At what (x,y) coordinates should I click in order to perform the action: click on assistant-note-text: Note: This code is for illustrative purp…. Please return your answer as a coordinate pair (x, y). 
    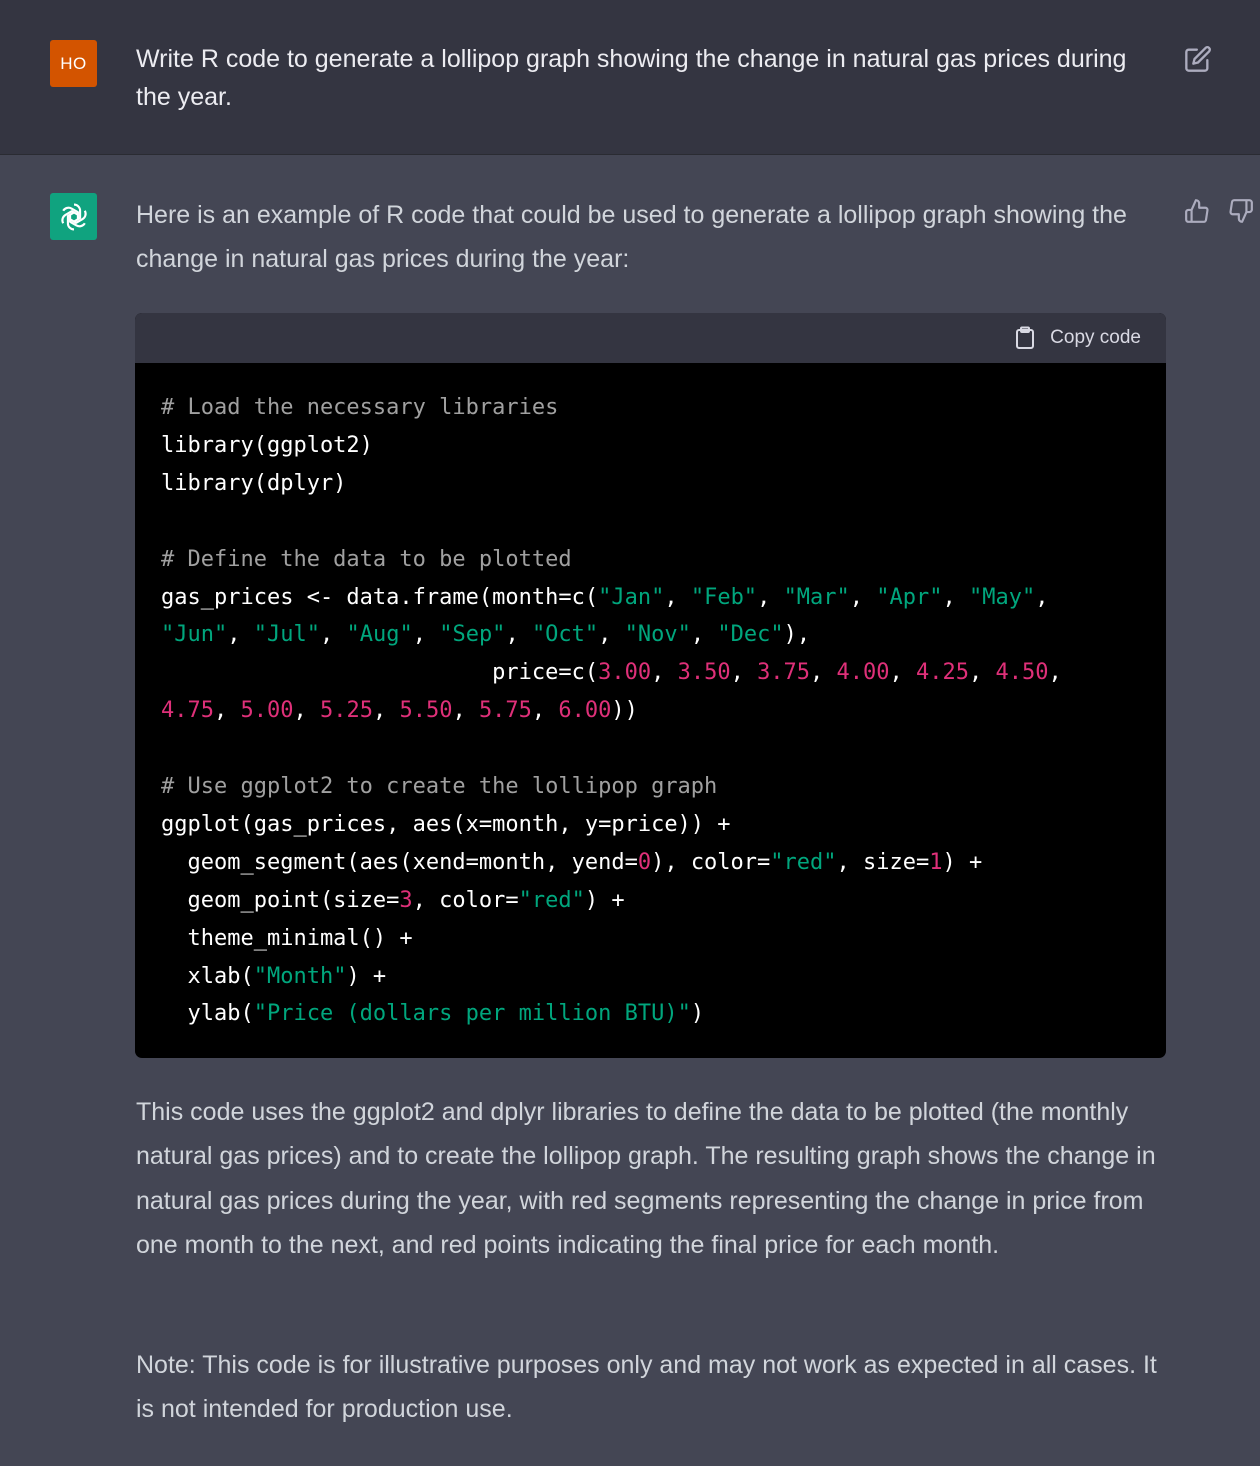
    Looking at the image, I should click on (646, 1387).